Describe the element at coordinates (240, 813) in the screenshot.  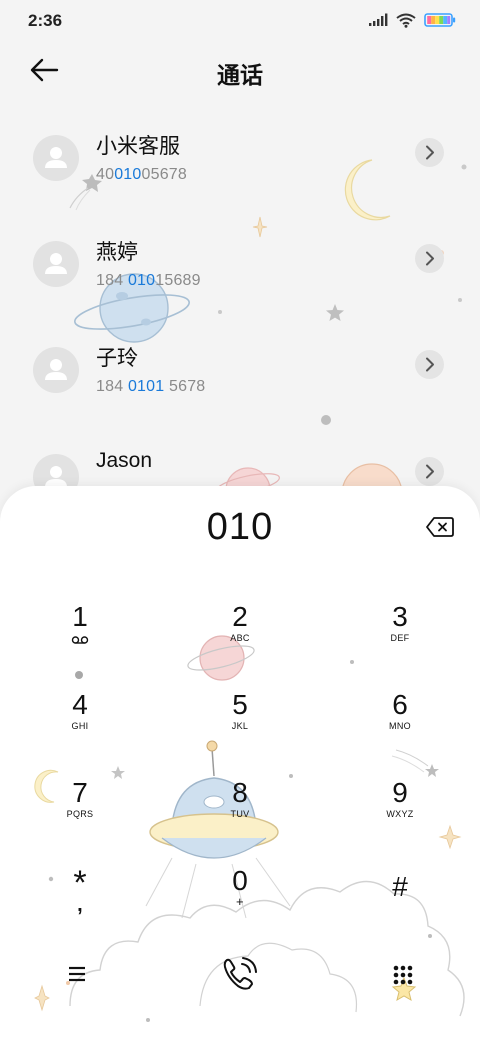
I see `key-8: 8 TUV` at that location.